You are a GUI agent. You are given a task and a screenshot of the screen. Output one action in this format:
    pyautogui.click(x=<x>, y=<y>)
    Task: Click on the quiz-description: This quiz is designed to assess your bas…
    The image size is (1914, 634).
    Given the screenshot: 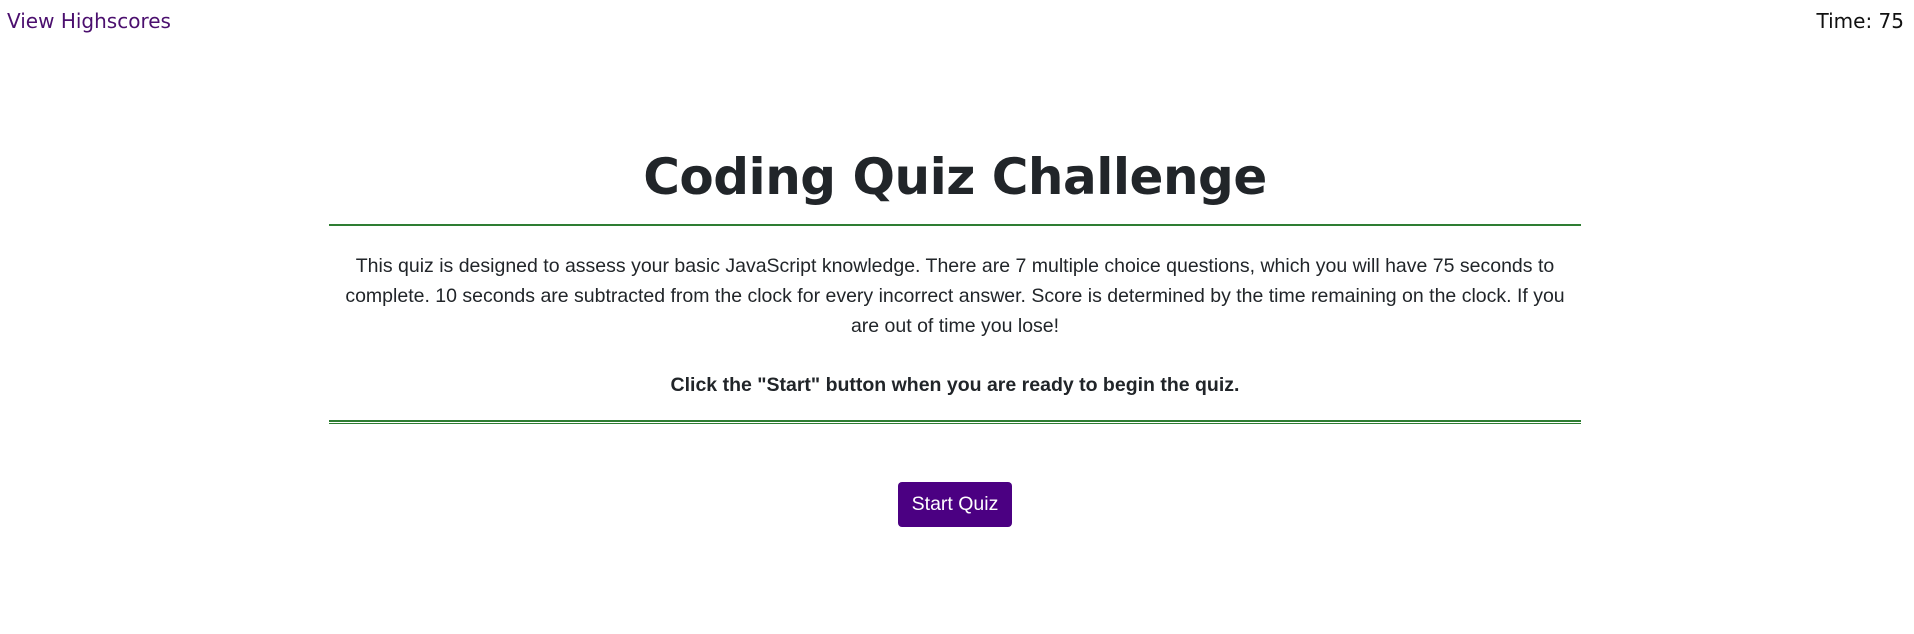 What is the action you would take?
    pyautogui.click(x=955, y=296)
    